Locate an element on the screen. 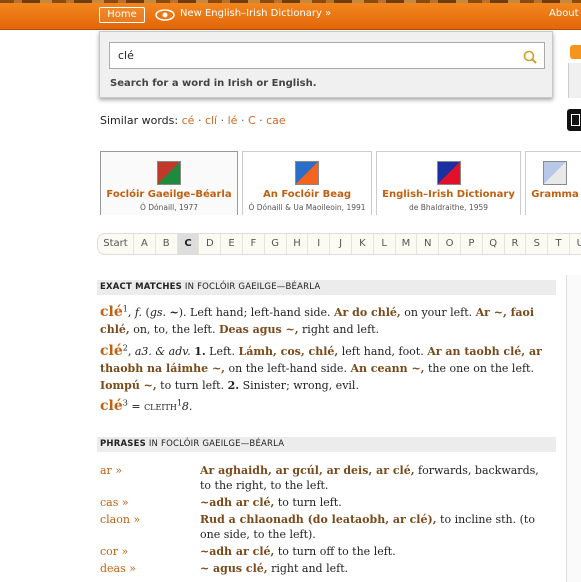 This screenshot has width=581, height=582. eye-icon is located at coordinates (165, 15).